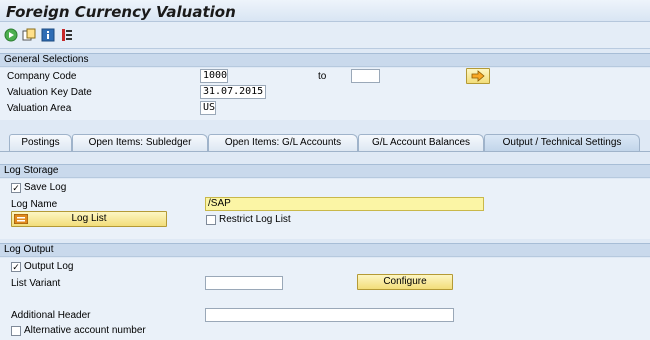  I want to click on company-code-to-input, so click(365, 76).